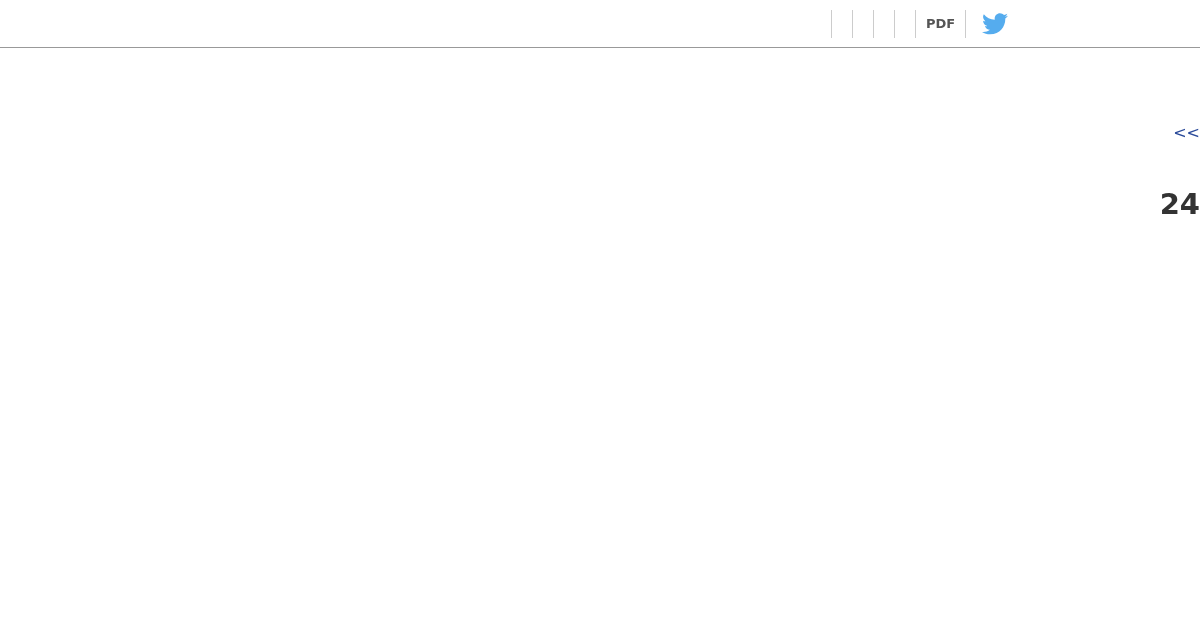 The height and width of the screenshot is (630, 1200). What do you see at coordinates (1179, 204) in the screenshot?
I see `page-number: 24` at bounding box center [1179, 204].